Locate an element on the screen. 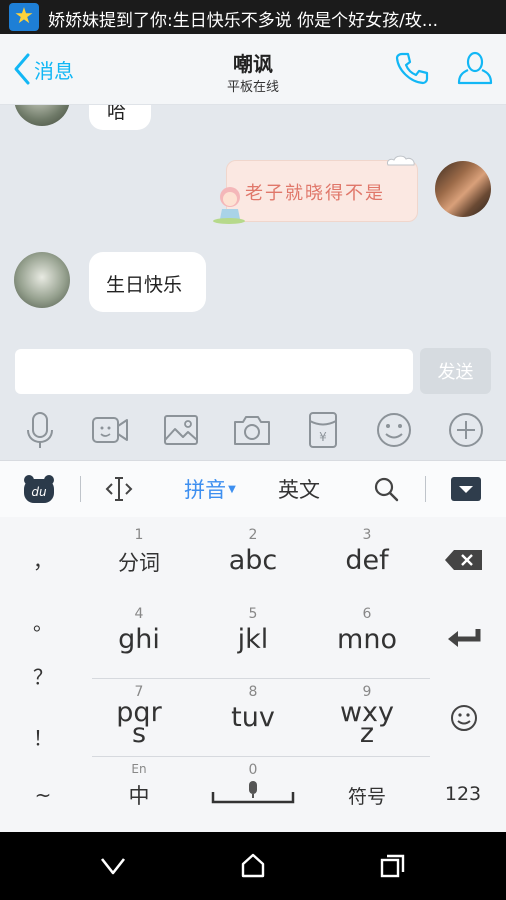 This screenshot has height=900, width=506. cloud-decoration-icon is located at coordinates (401, 160).